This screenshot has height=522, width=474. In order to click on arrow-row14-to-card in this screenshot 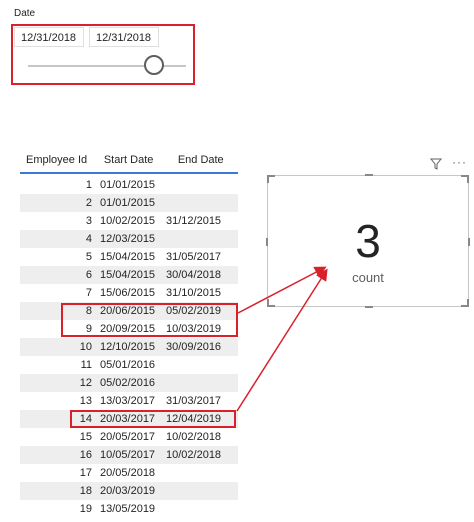, I will do `click(282, 340)`.